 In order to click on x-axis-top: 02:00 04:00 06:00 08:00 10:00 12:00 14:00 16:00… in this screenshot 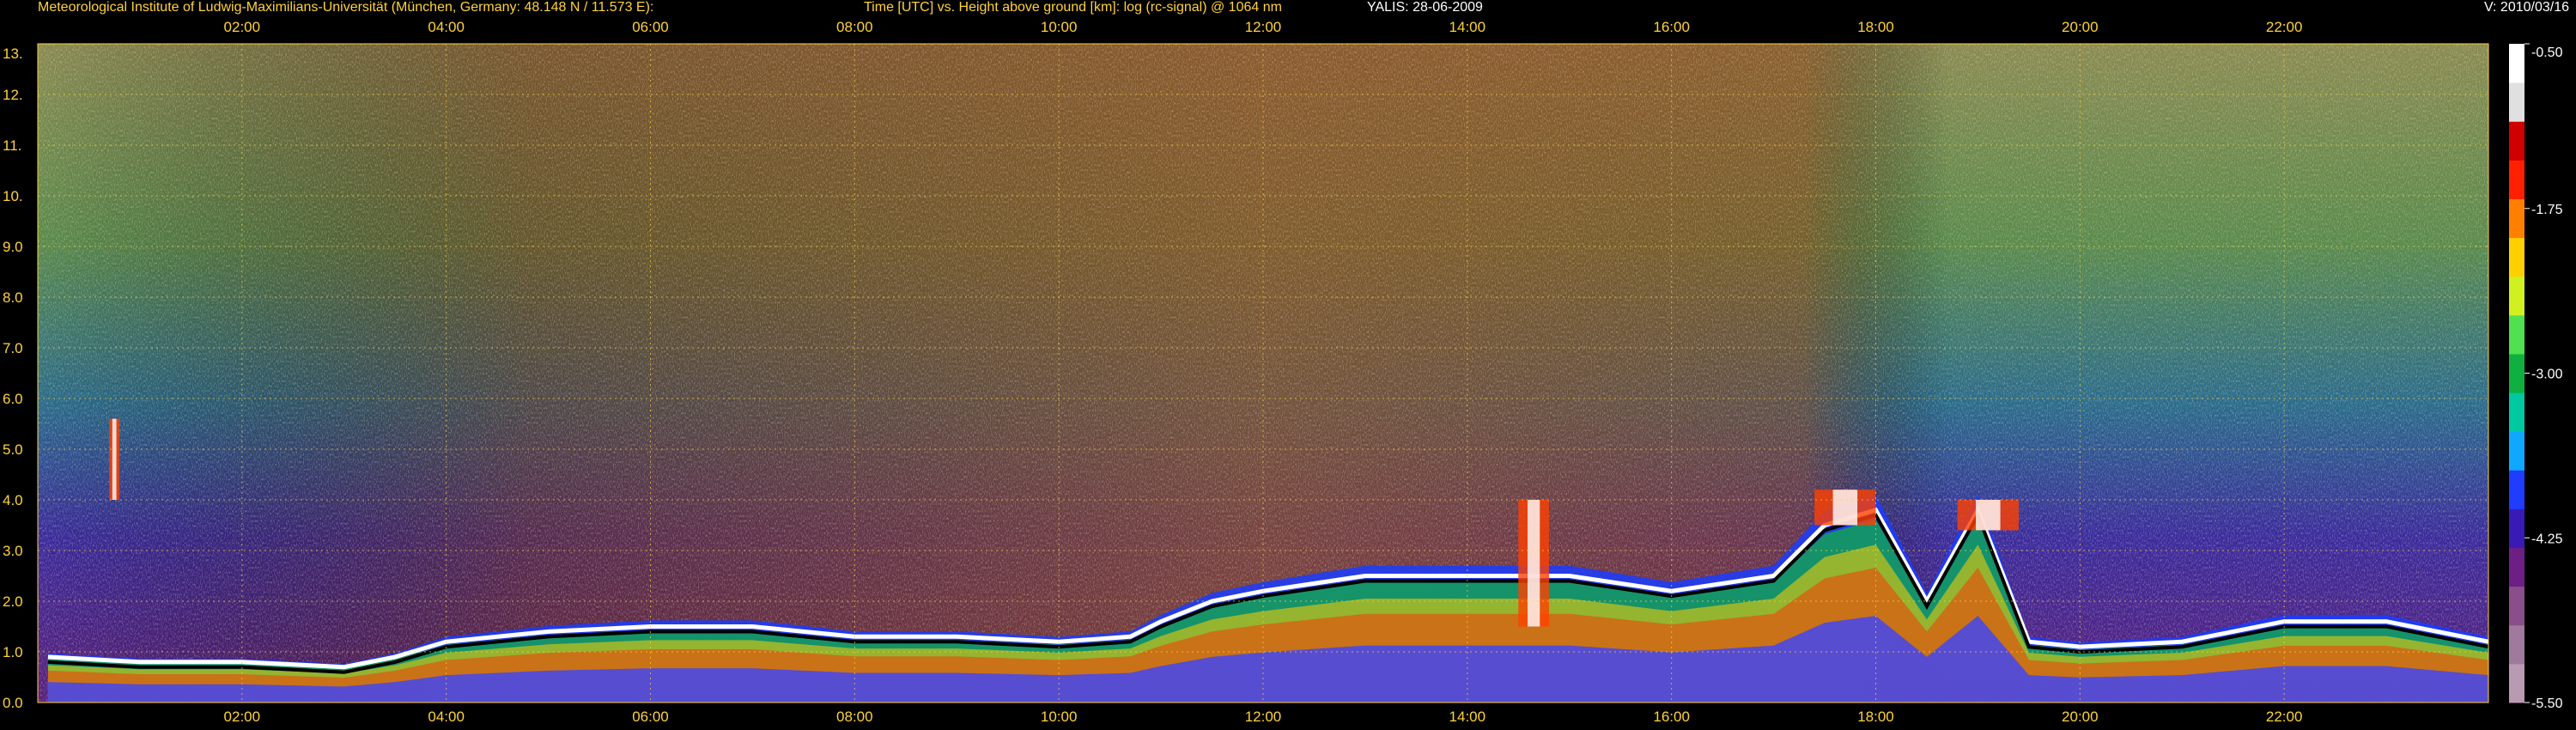, I will do `click(1263, 27)`.